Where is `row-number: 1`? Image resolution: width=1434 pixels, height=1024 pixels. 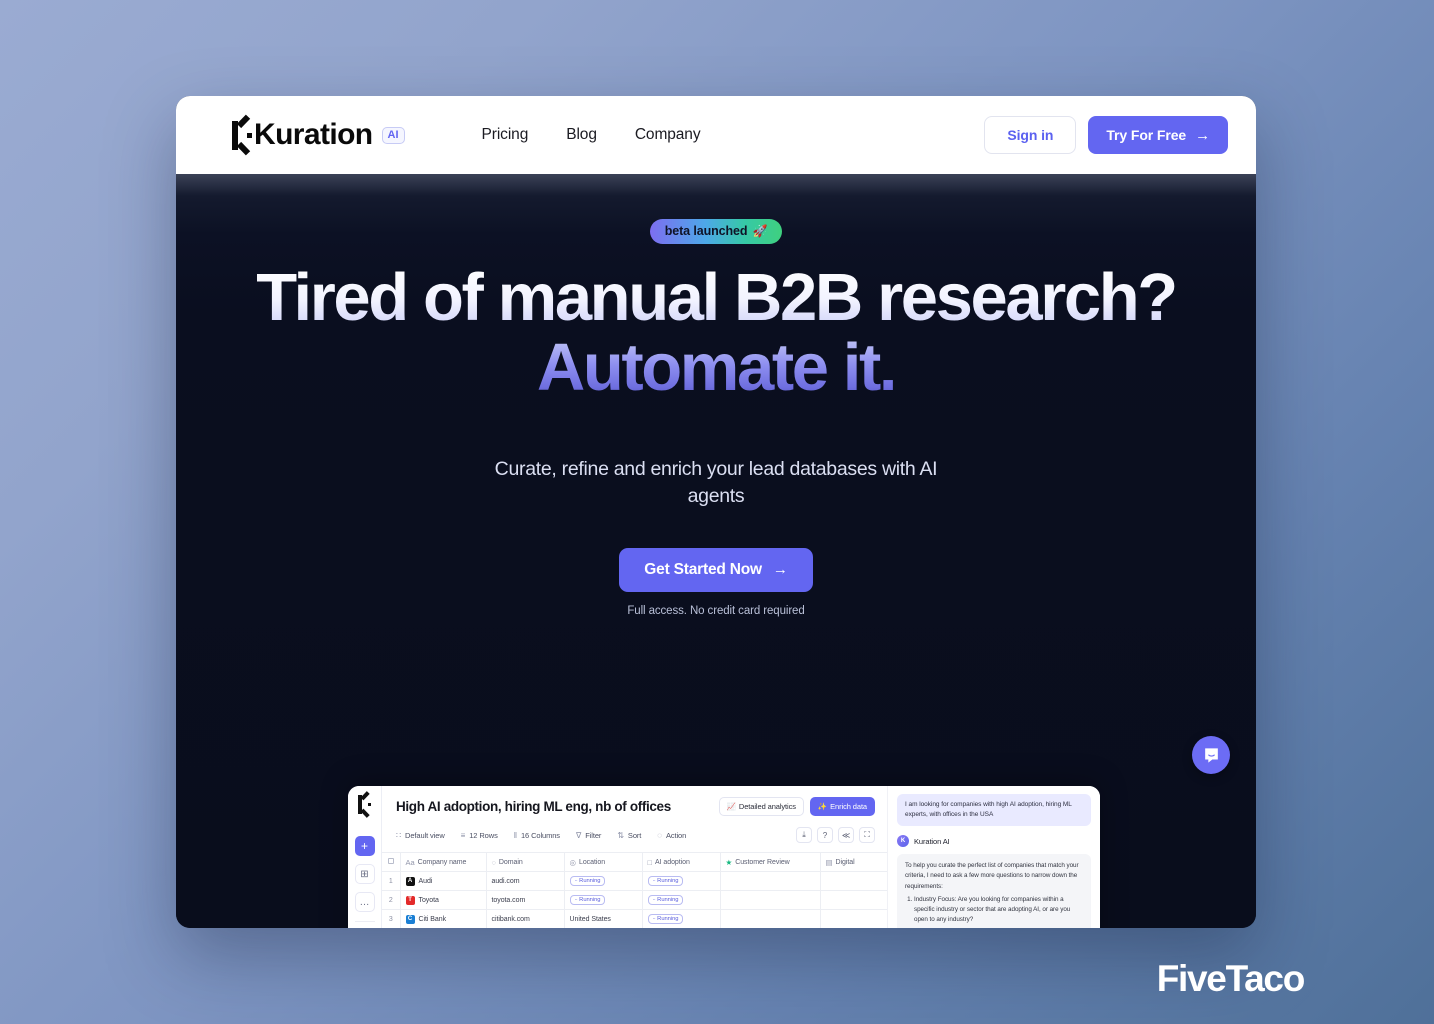
row-number: 1 is located at coordinates (391, 881).